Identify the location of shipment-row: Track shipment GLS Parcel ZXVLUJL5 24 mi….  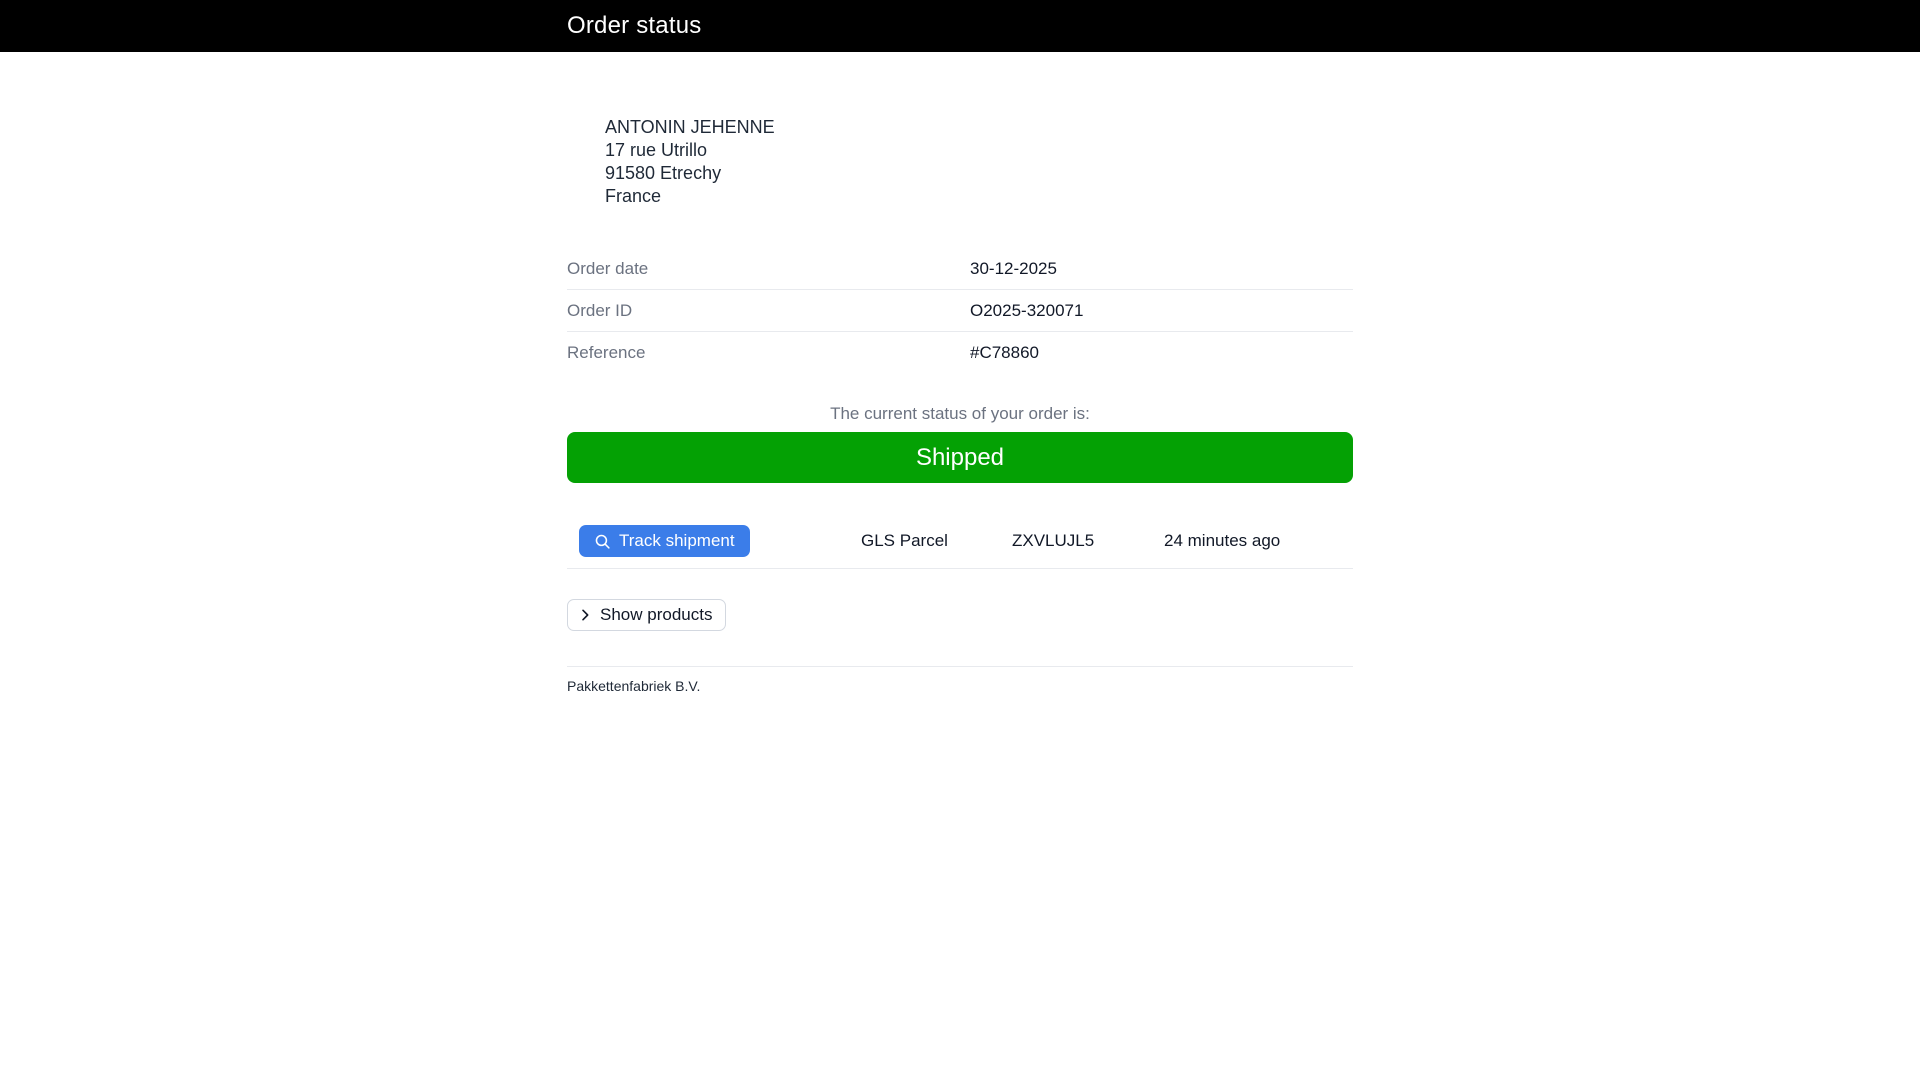
(960, 547).